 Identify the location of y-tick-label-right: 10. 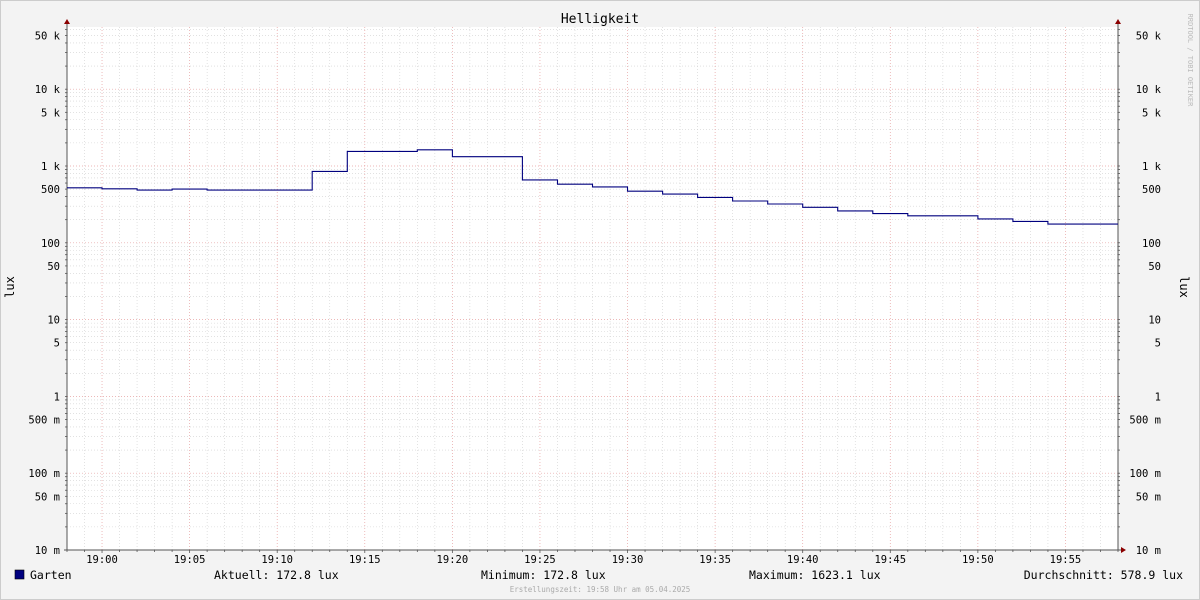
(1154, 321).